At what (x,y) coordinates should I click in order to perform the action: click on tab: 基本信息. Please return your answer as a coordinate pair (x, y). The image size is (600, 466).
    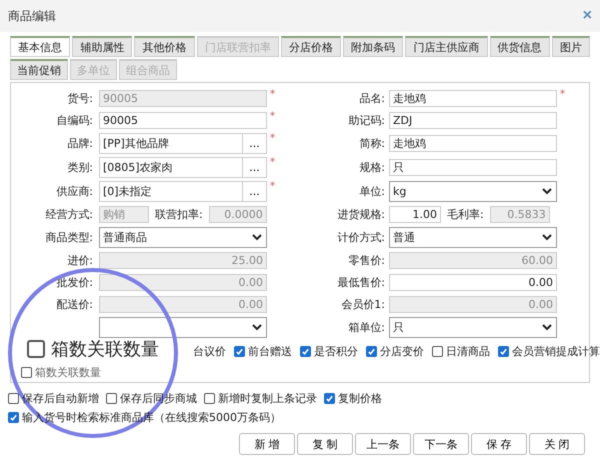
    Looking at the image, I should click on (40, 46).